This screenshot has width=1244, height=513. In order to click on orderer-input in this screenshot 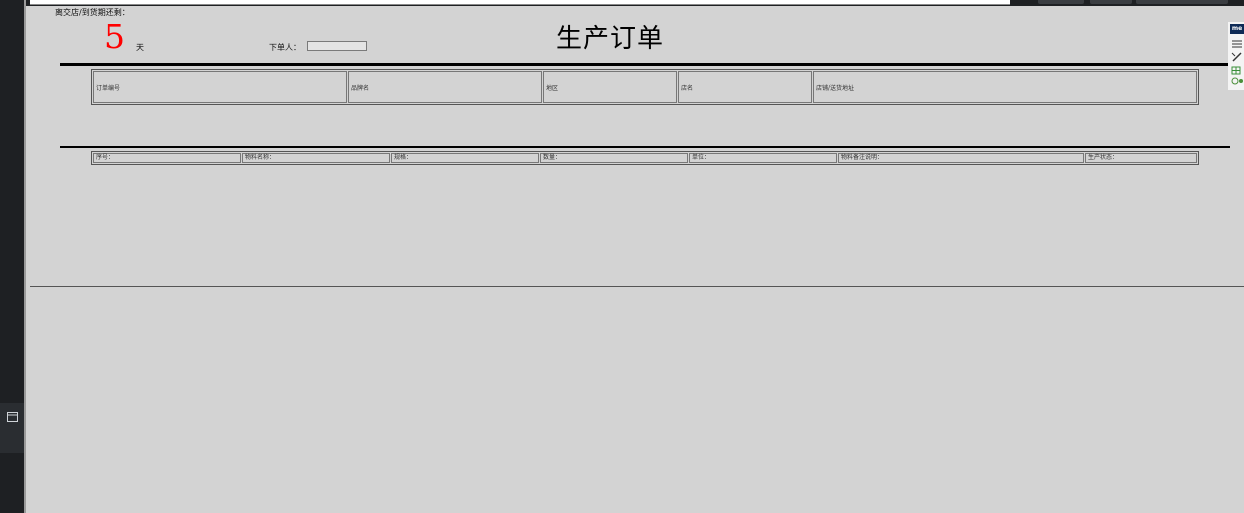, I will do `click(337, 46)`.